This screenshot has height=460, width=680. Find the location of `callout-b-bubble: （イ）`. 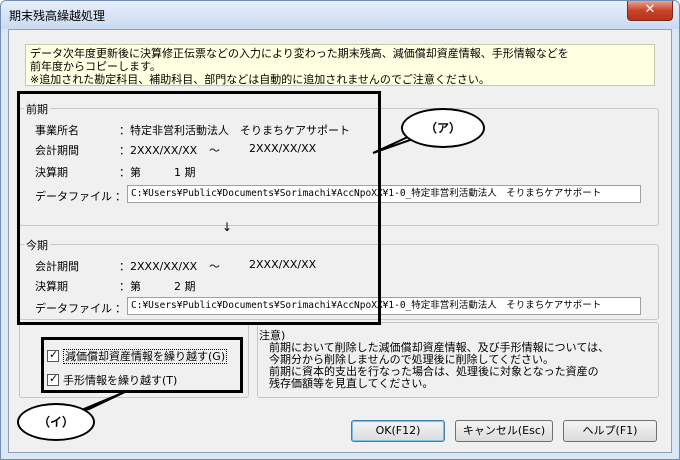

callout-b-bubble: （イ） is located at coordinates (56, 422).